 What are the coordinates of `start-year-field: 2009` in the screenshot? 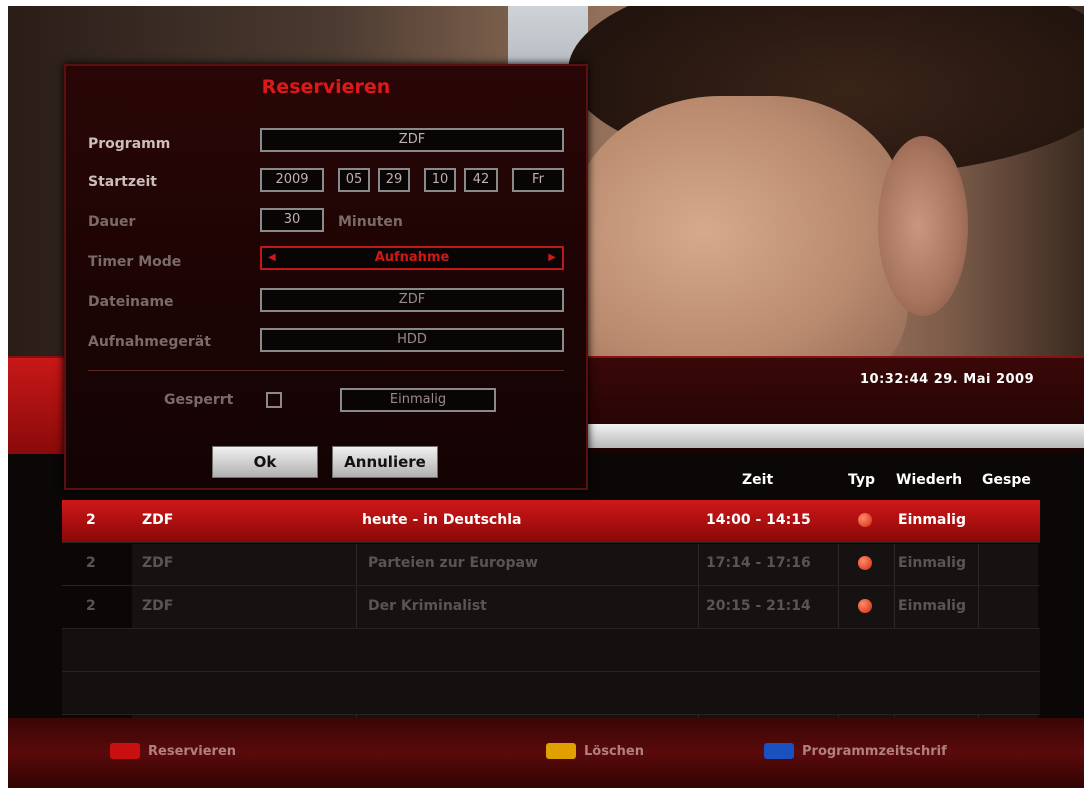 It's located at (292, 180).